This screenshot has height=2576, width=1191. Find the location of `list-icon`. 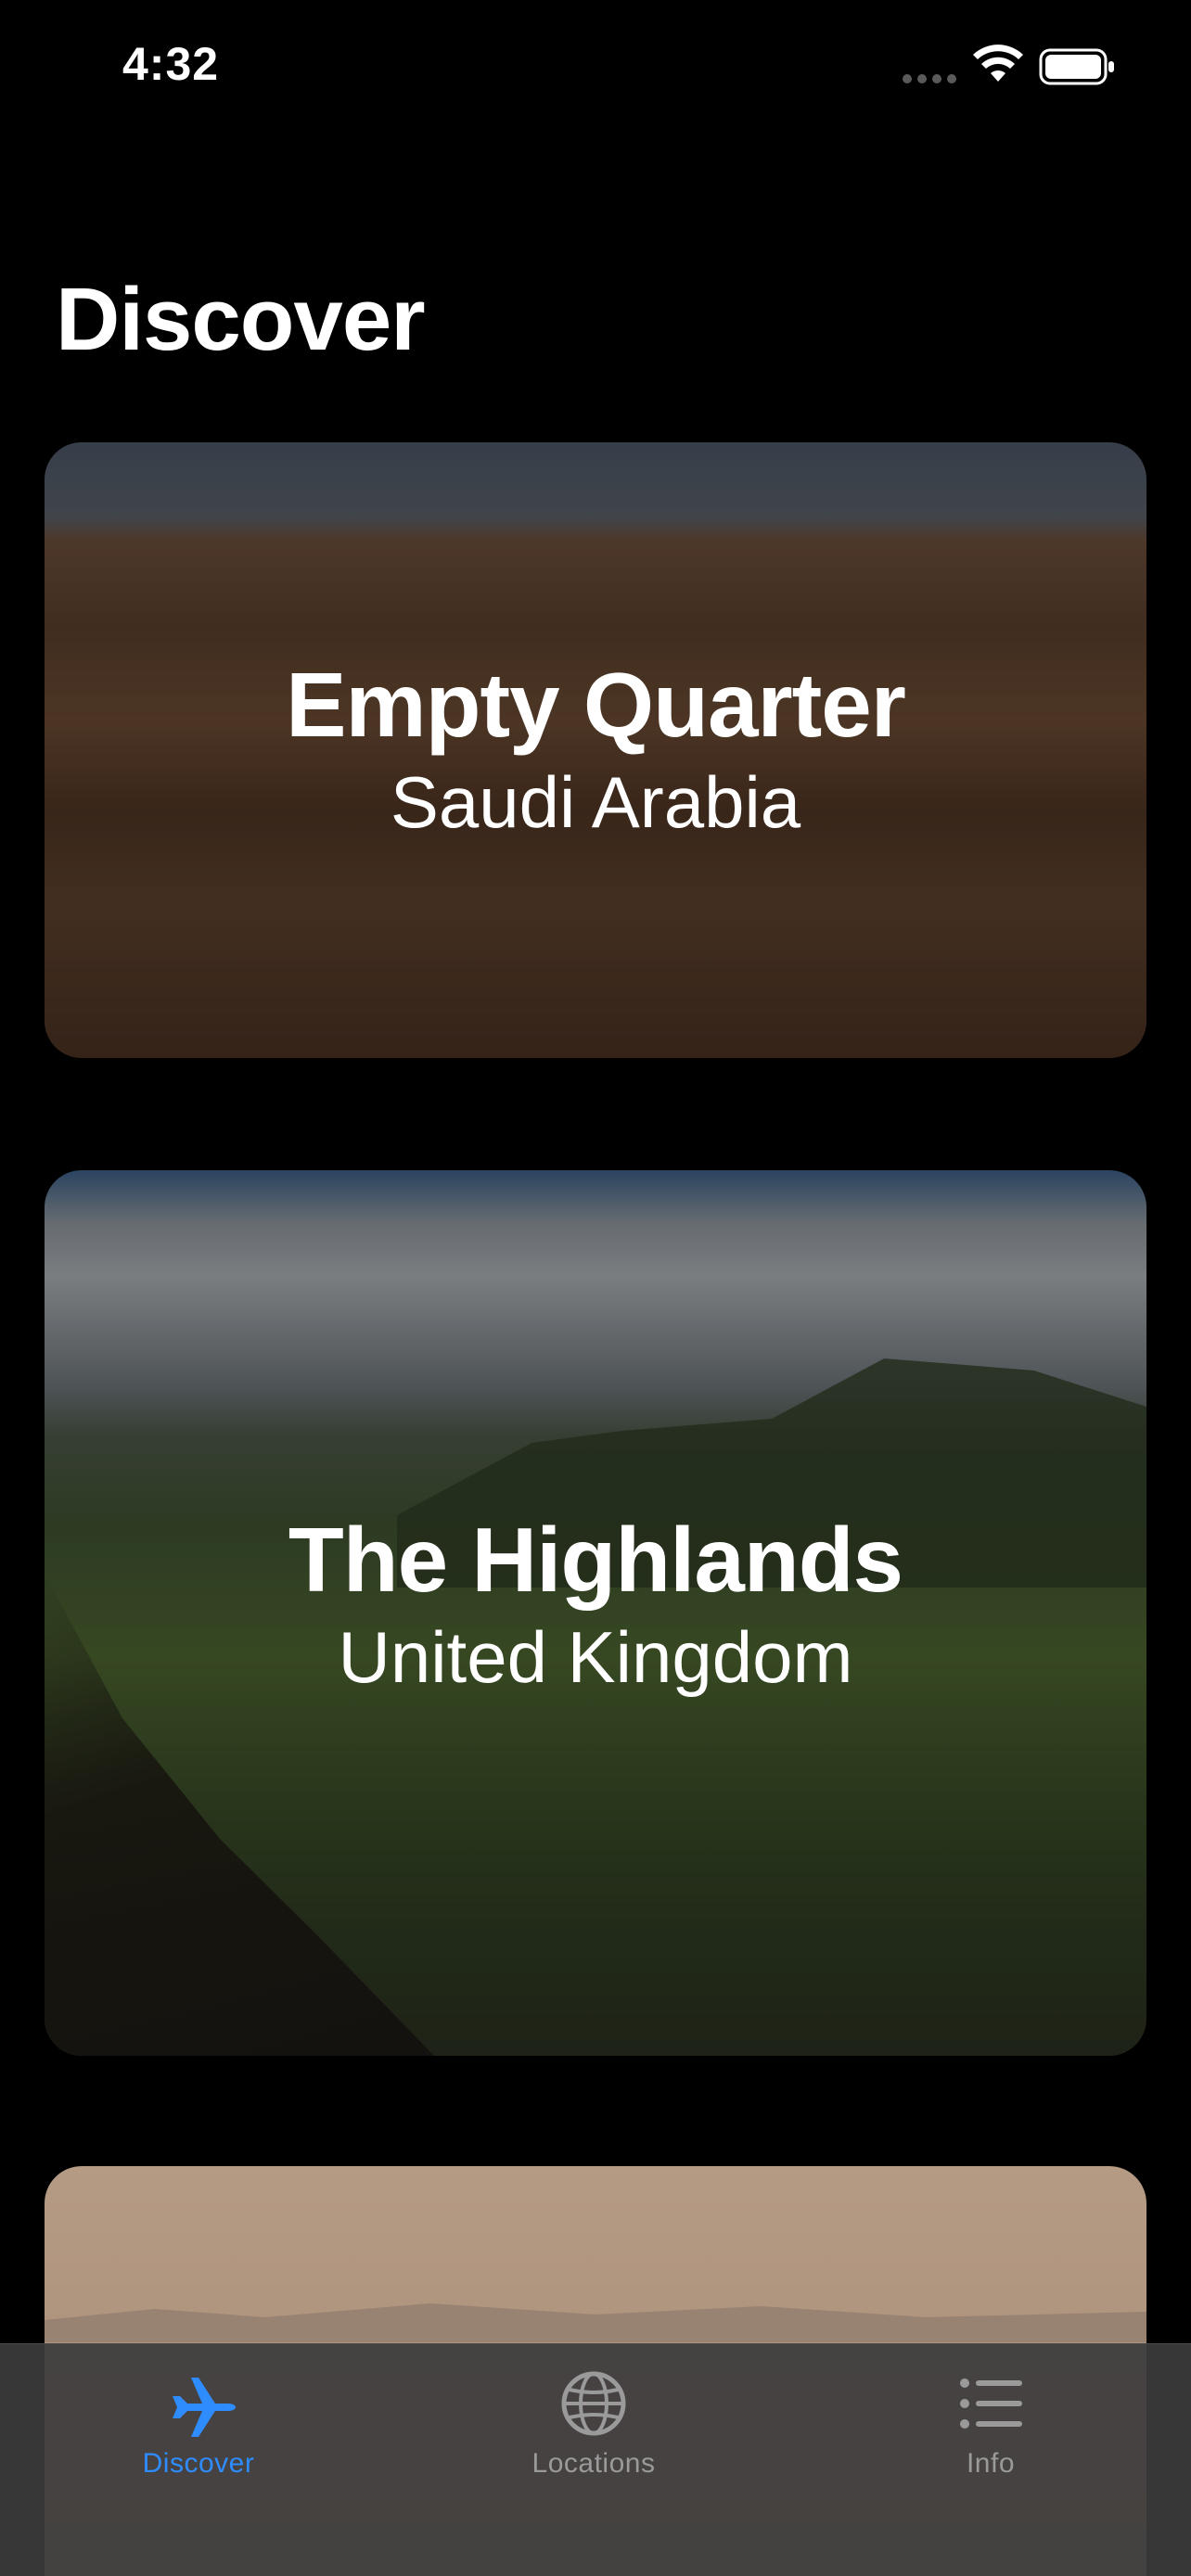

list-icon is located at coordinates (991, 2404).